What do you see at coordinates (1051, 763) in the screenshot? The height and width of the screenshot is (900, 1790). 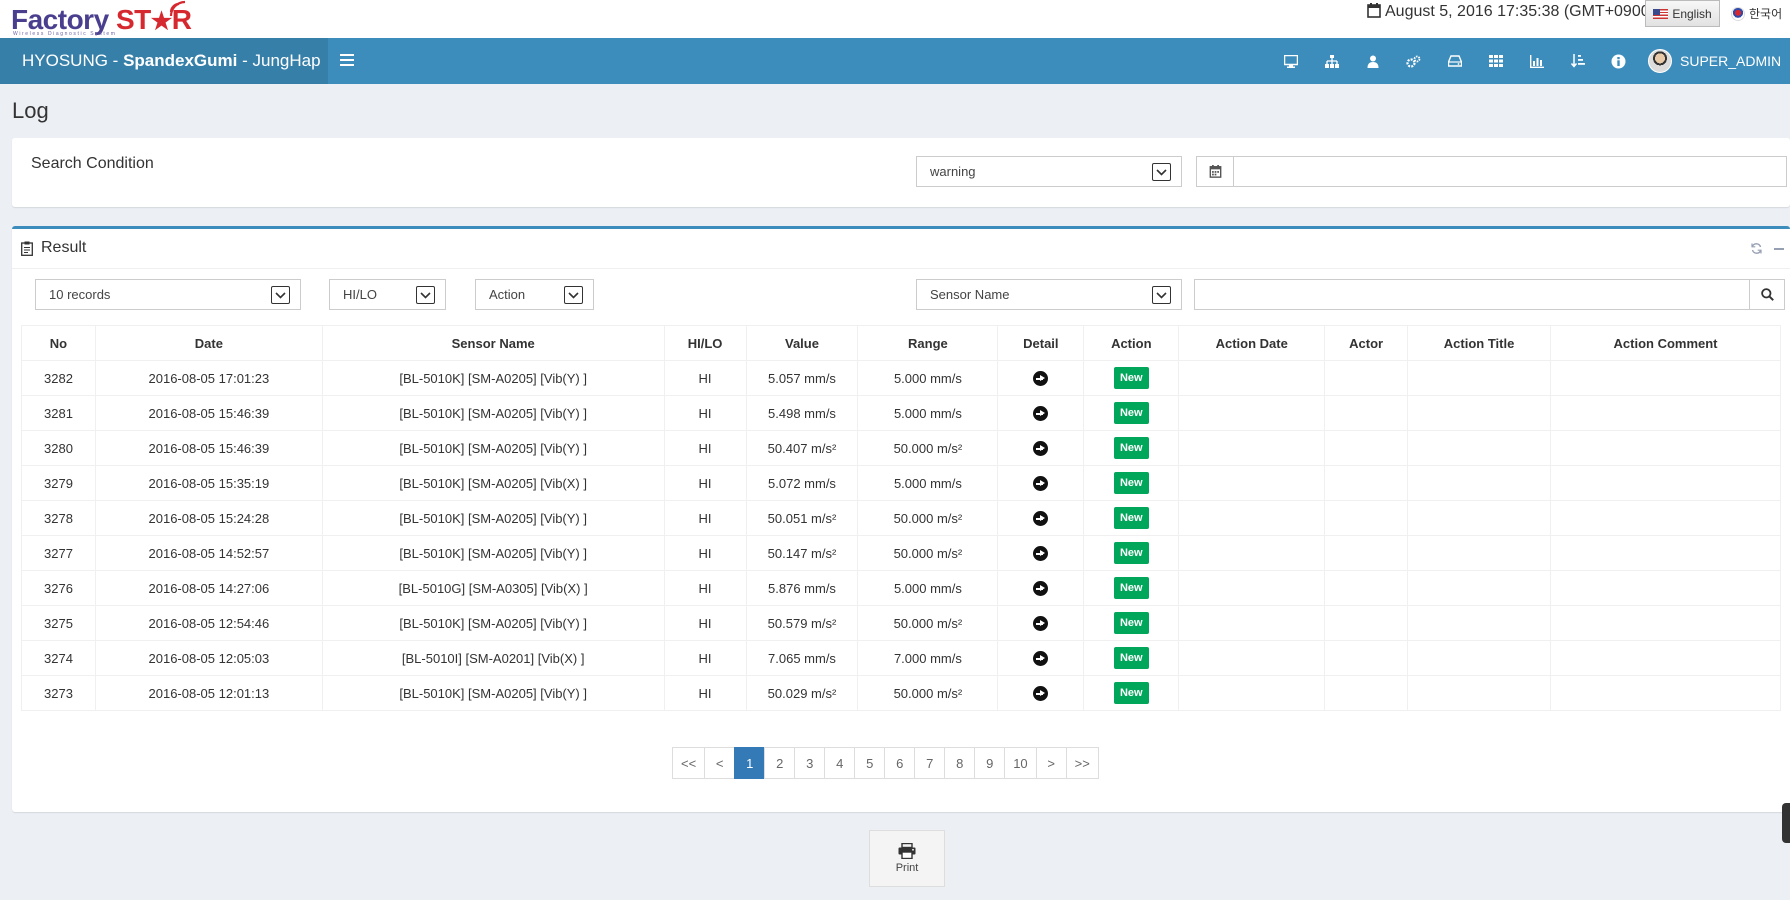 I see `page-next: >` at bounding box center [1051, 763].